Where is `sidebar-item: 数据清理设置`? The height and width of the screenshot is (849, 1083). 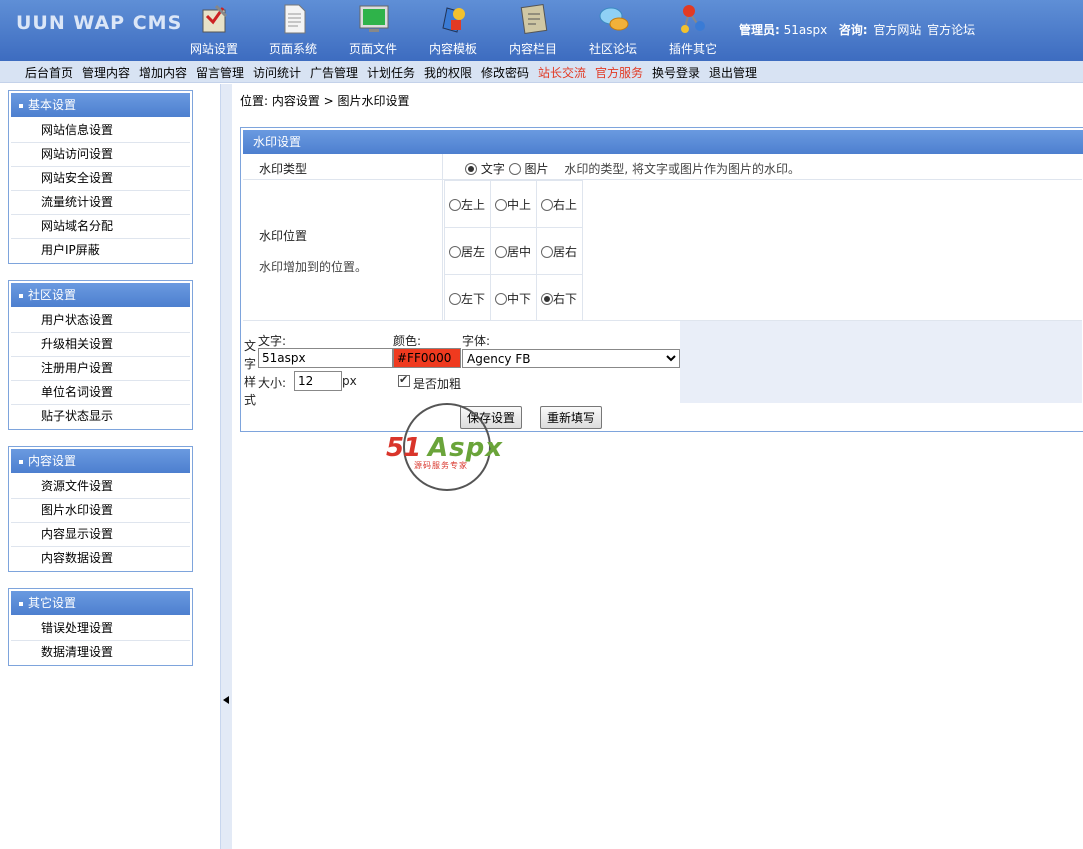 sidebar-item: 数据清理设置 is located at coordinates (100, 653).